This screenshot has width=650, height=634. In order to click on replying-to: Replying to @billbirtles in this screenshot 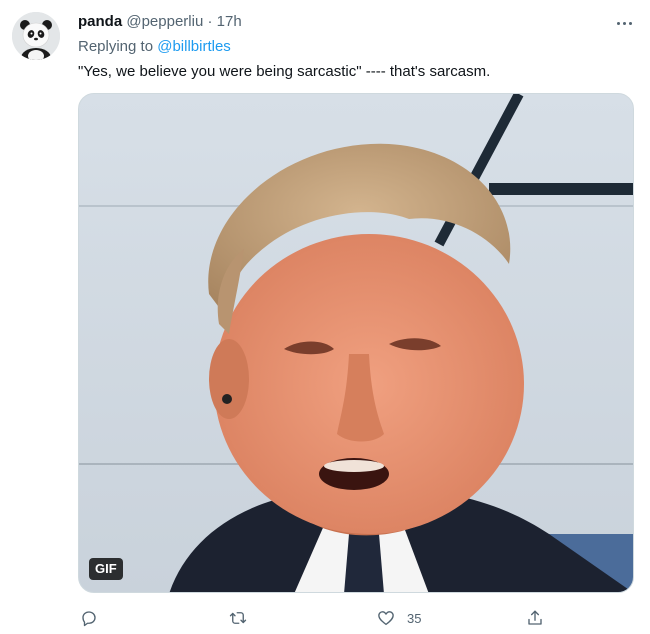, I will do `click(154, 47)`.